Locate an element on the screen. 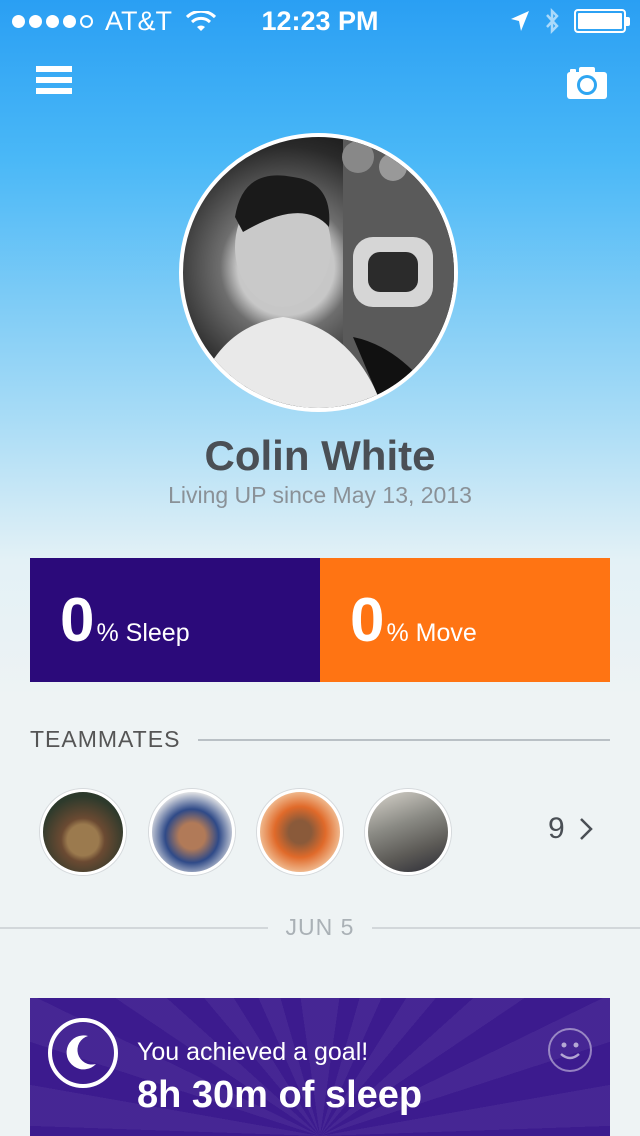 The image size is (640, 1136). menu-button is located at coordinates (54, 82).